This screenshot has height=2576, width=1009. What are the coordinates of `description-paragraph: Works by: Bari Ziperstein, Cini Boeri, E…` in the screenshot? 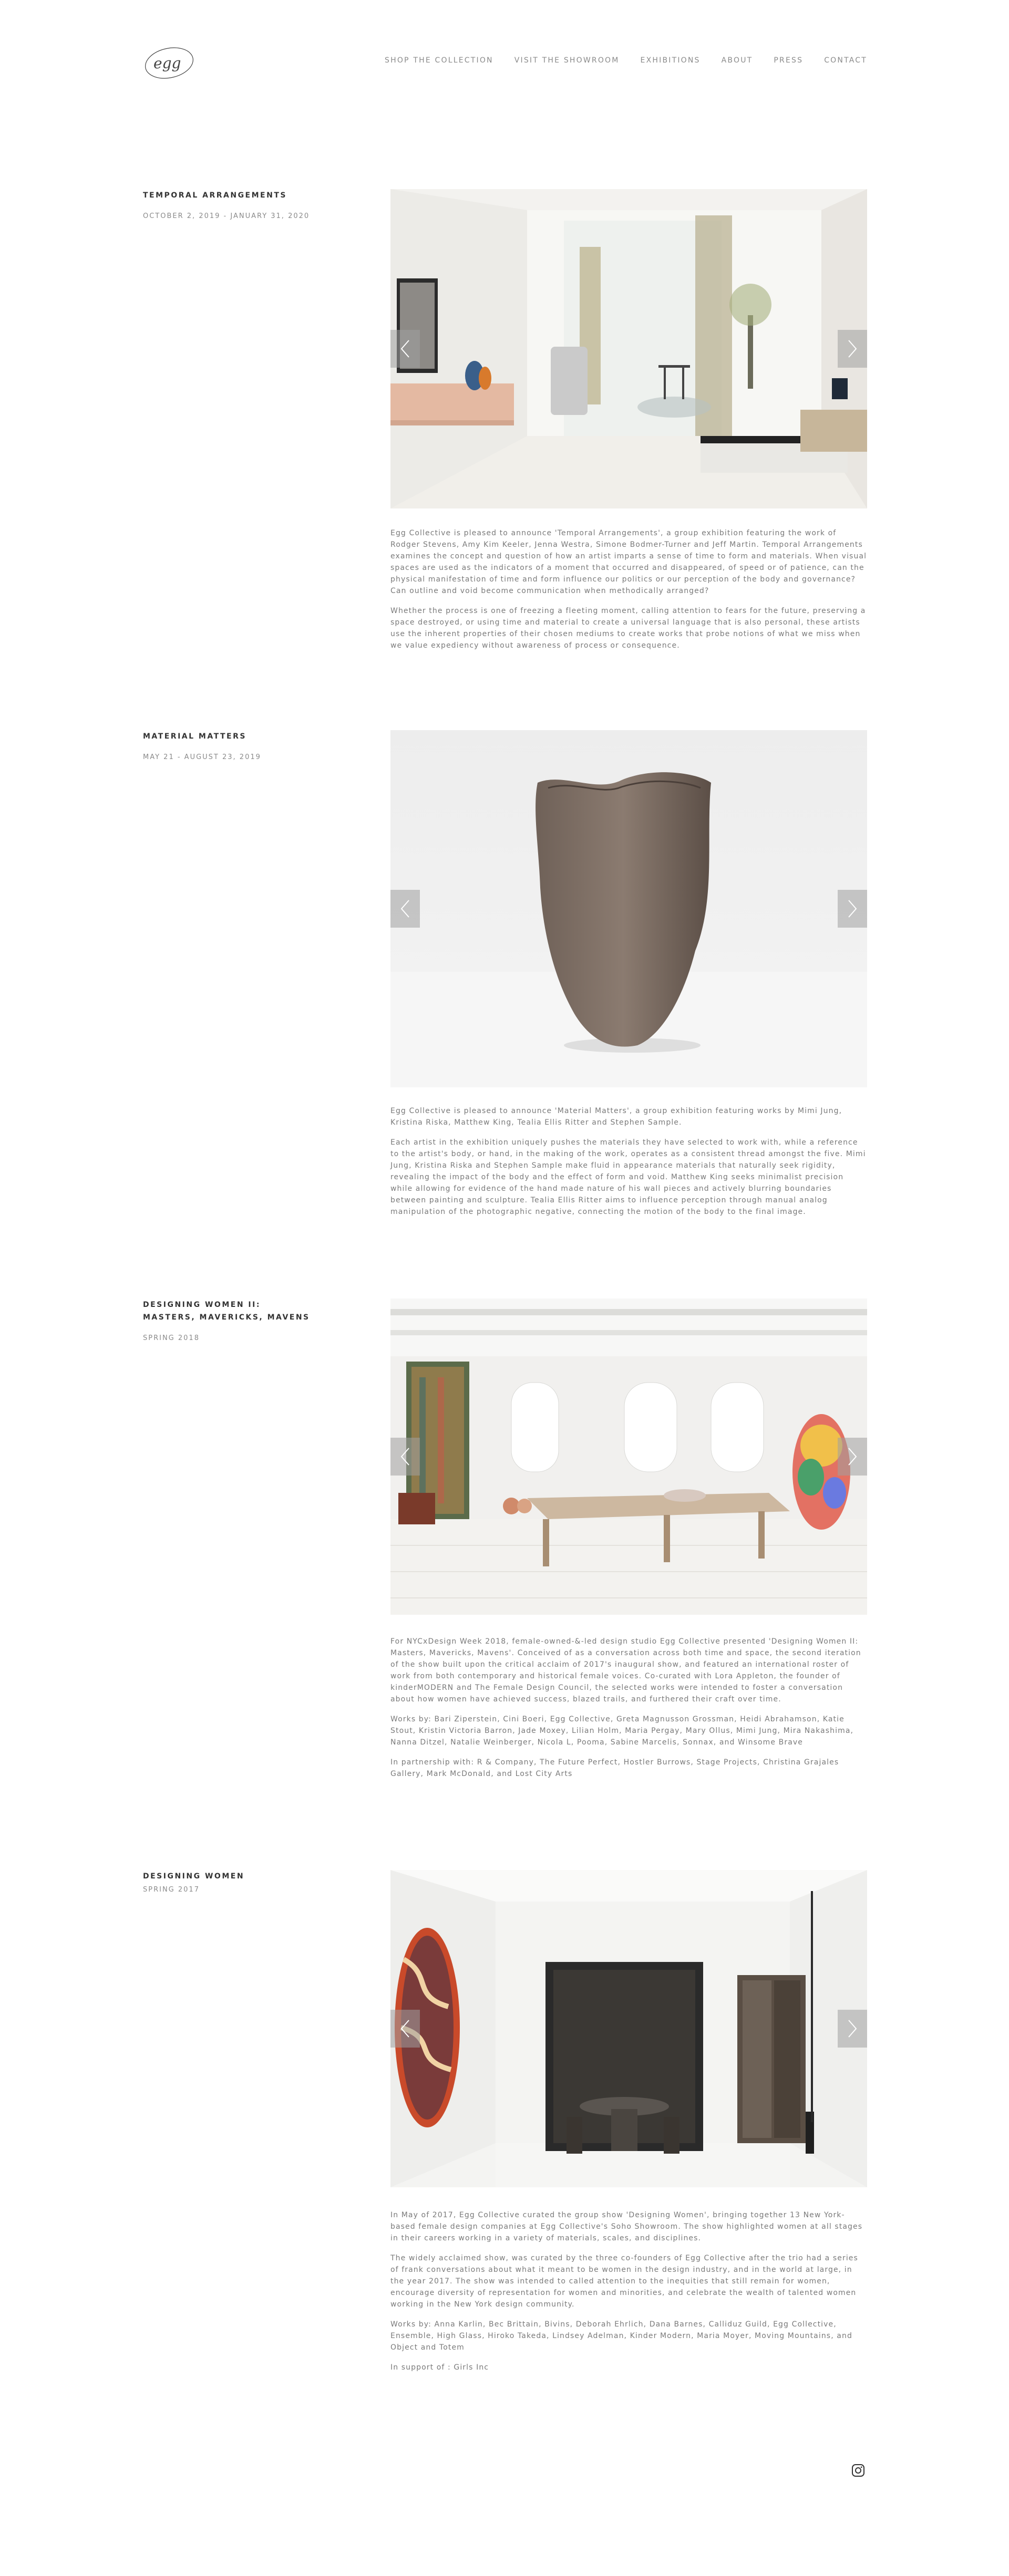 It's located at (622, 1731).